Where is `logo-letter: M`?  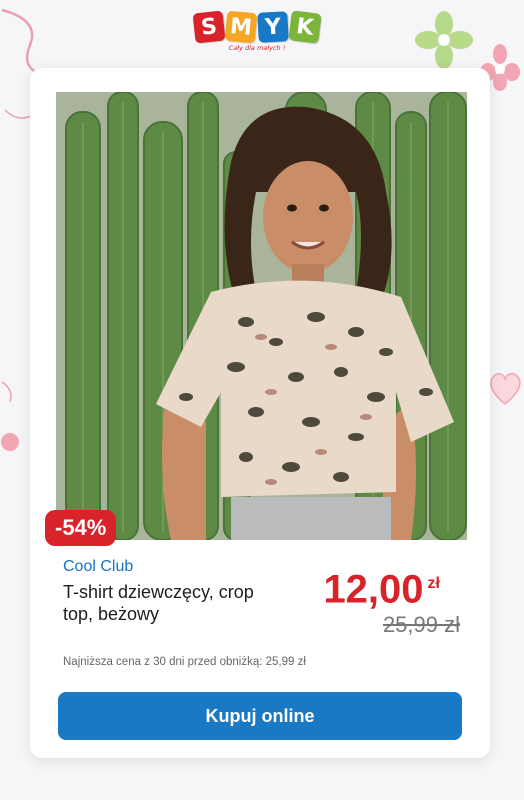
logo-letter: M is located at coordinates (241, 27).